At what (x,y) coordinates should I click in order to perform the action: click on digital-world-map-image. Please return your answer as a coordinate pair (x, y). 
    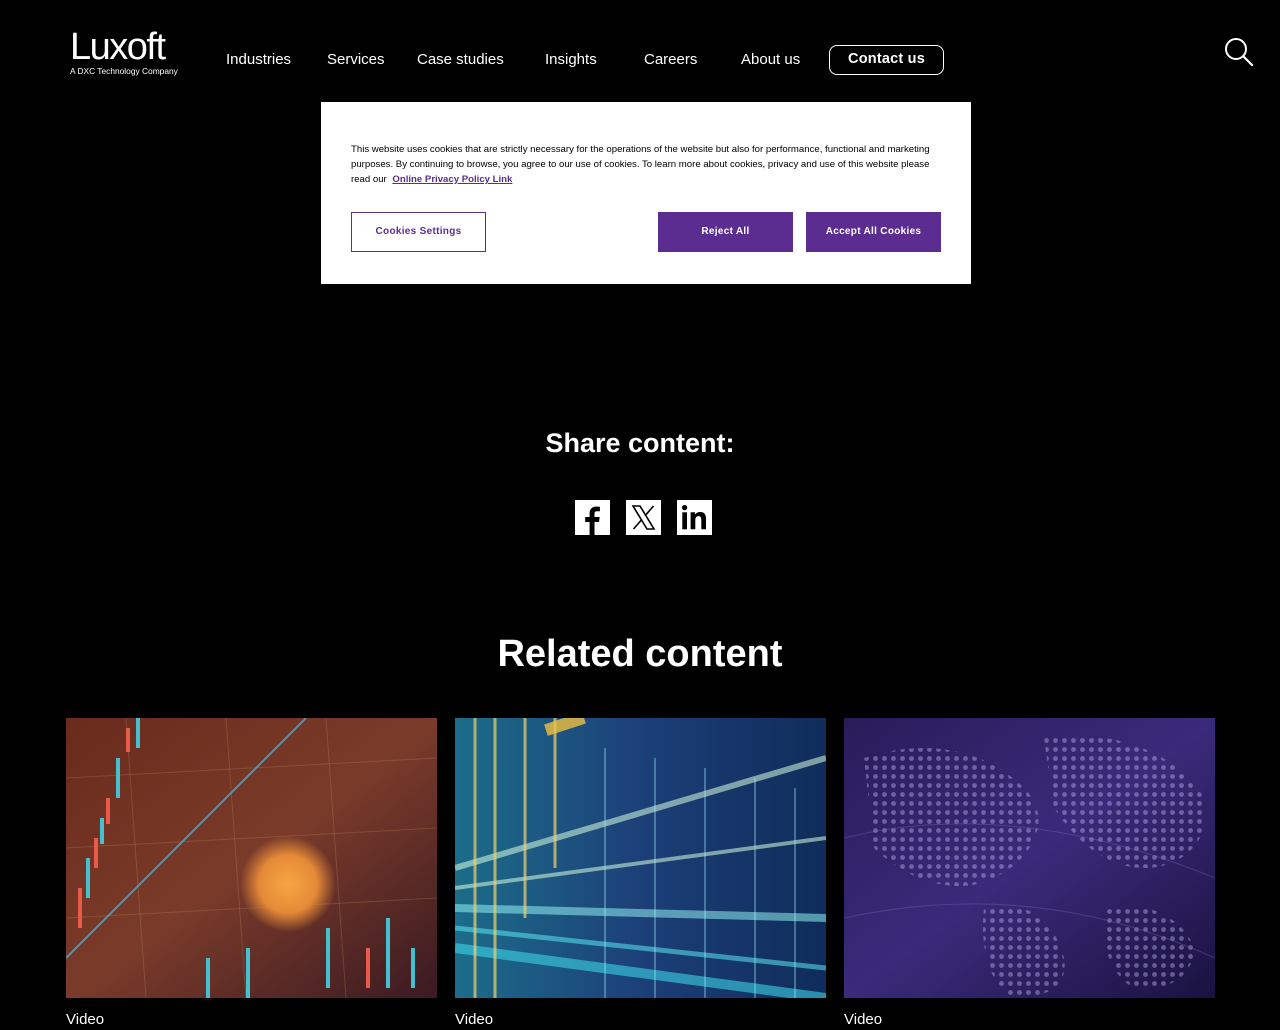
    Looking at the image, I should click on (1029, 858).